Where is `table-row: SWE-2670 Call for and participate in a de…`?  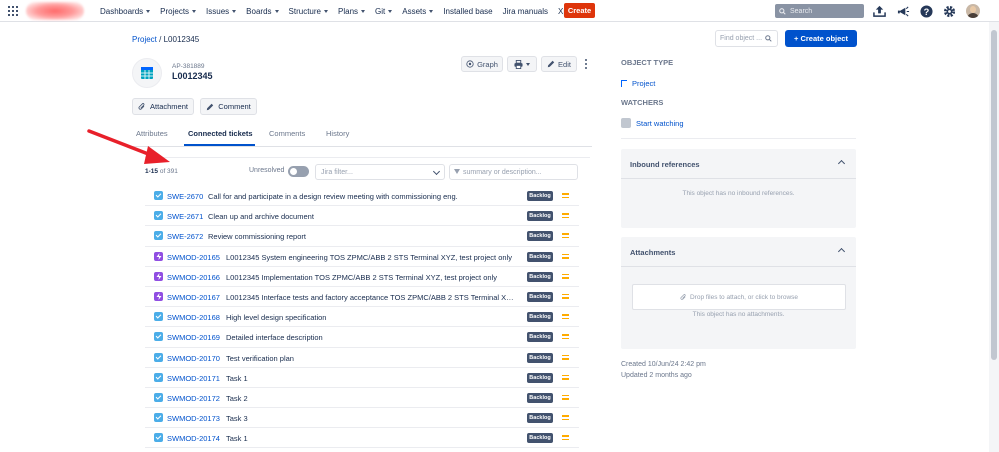 table-row: SWE-2670 Call for and participate in a de… is located at coordinates (362, 196).